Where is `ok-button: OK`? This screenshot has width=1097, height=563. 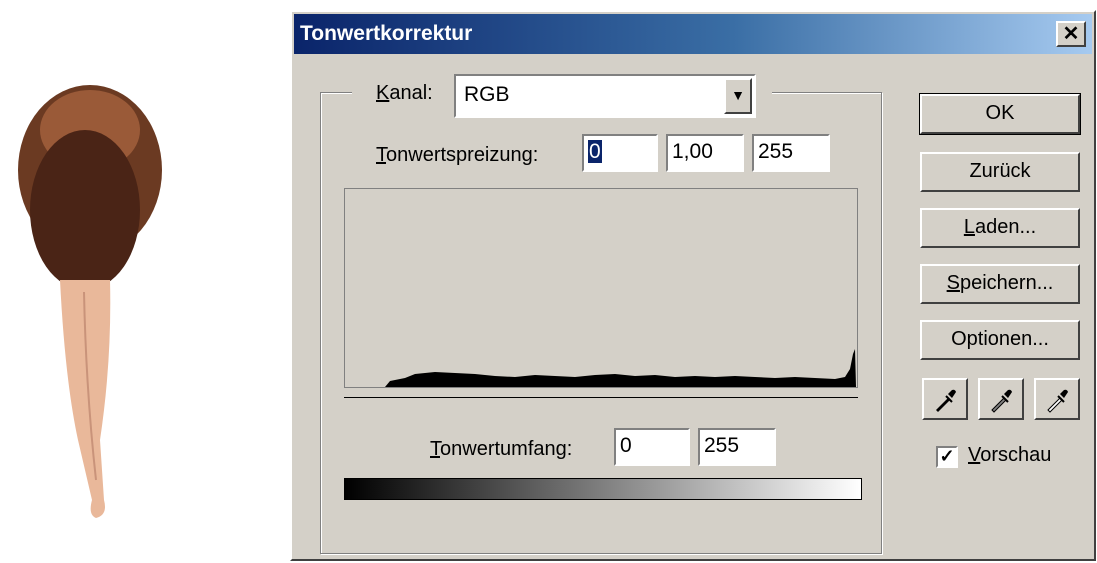 ok-button: OK is located at coordinates (1000, 114).